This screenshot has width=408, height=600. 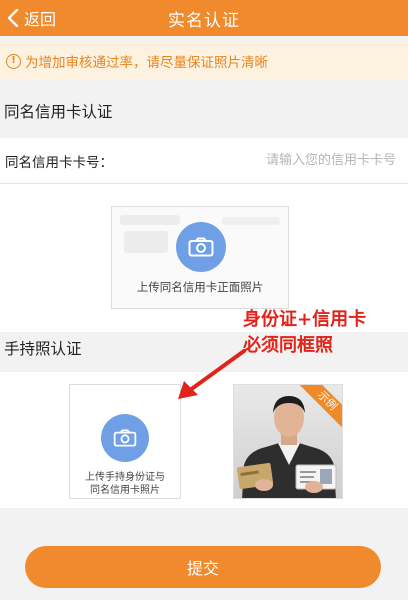 I want to click on credit-card-upload: 上传同名信用卡正面照片, so click(x=200, y=257).